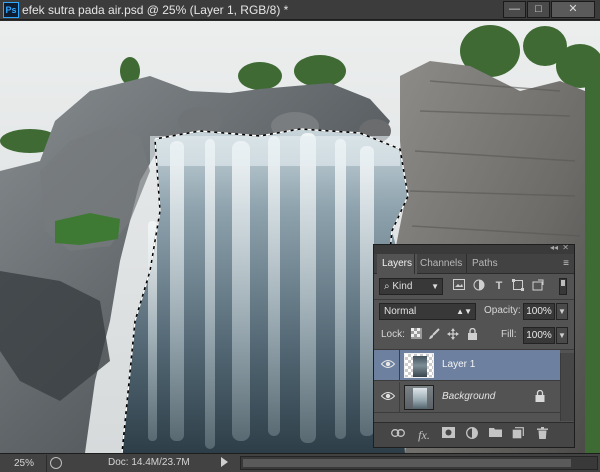 This screenshot has width=600, height=472. Describe the element at coordinates (565, 247) in the screenshot. I see `close-panel-icon: ✕` at that location.